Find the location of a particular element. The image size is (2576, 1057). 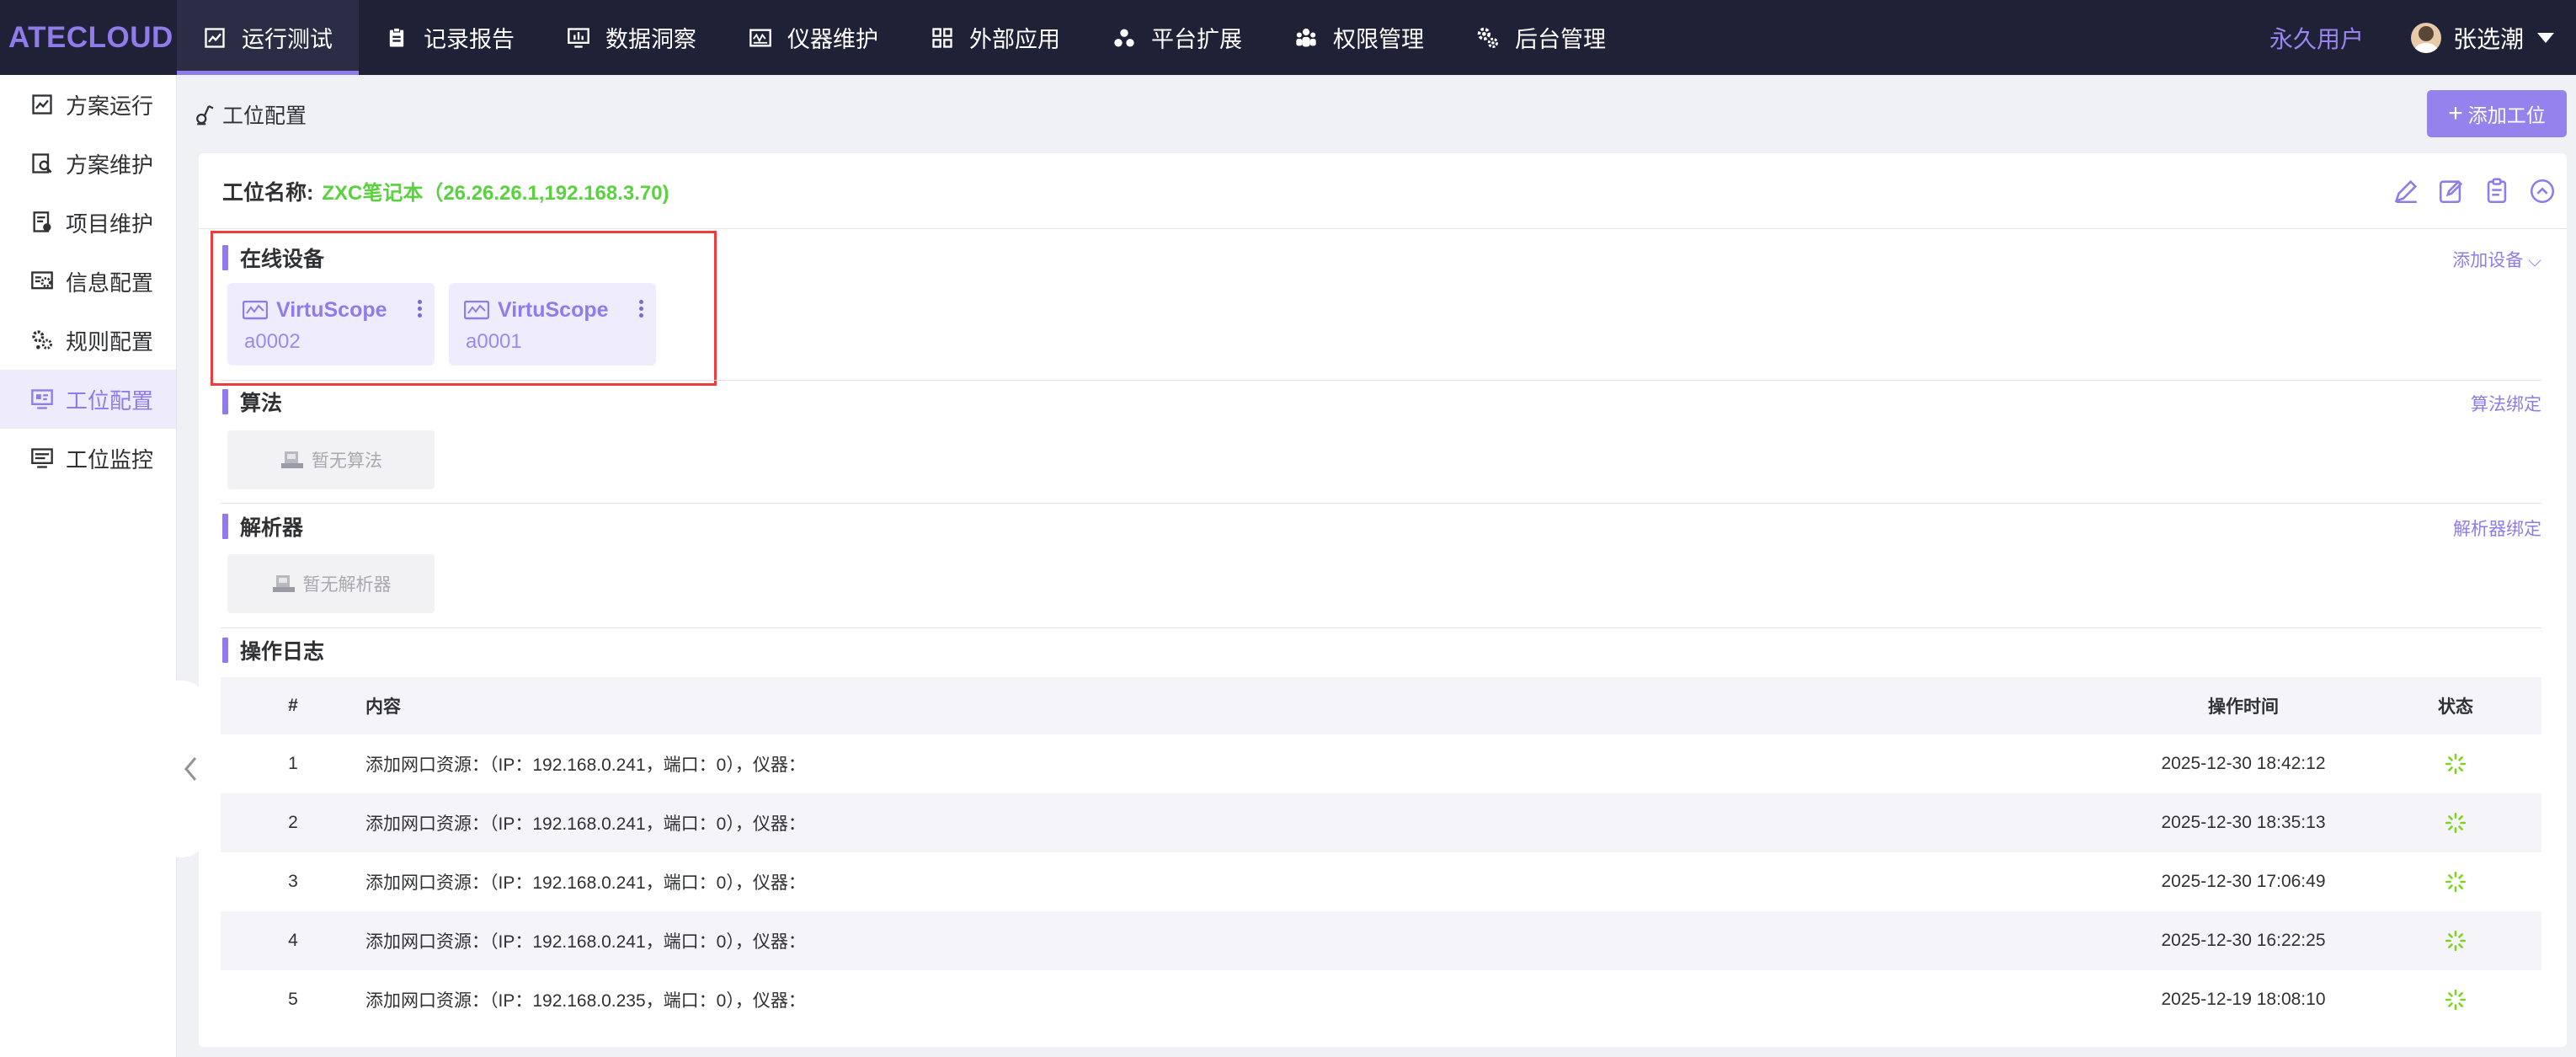

sidebar-item-label: 规则配置 is located at coordinates (110, 341).